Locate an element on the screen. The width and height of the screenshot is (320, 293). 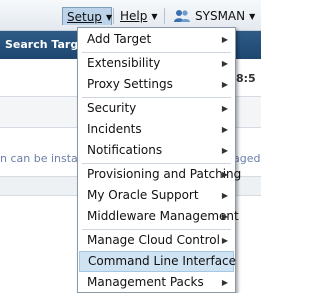
menu-item-label: Manage Cloud Control is located at coordinates (153, 240).